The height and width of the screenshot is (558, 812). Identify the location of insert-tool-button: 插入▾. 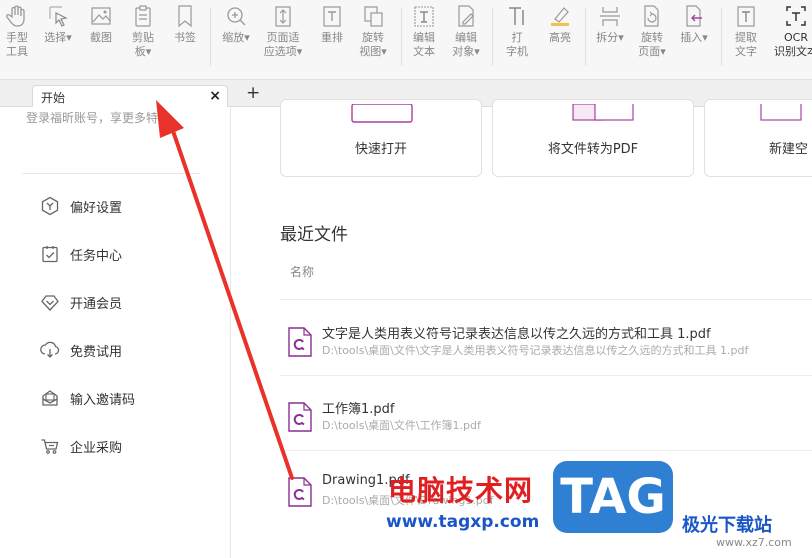
(694, 24).